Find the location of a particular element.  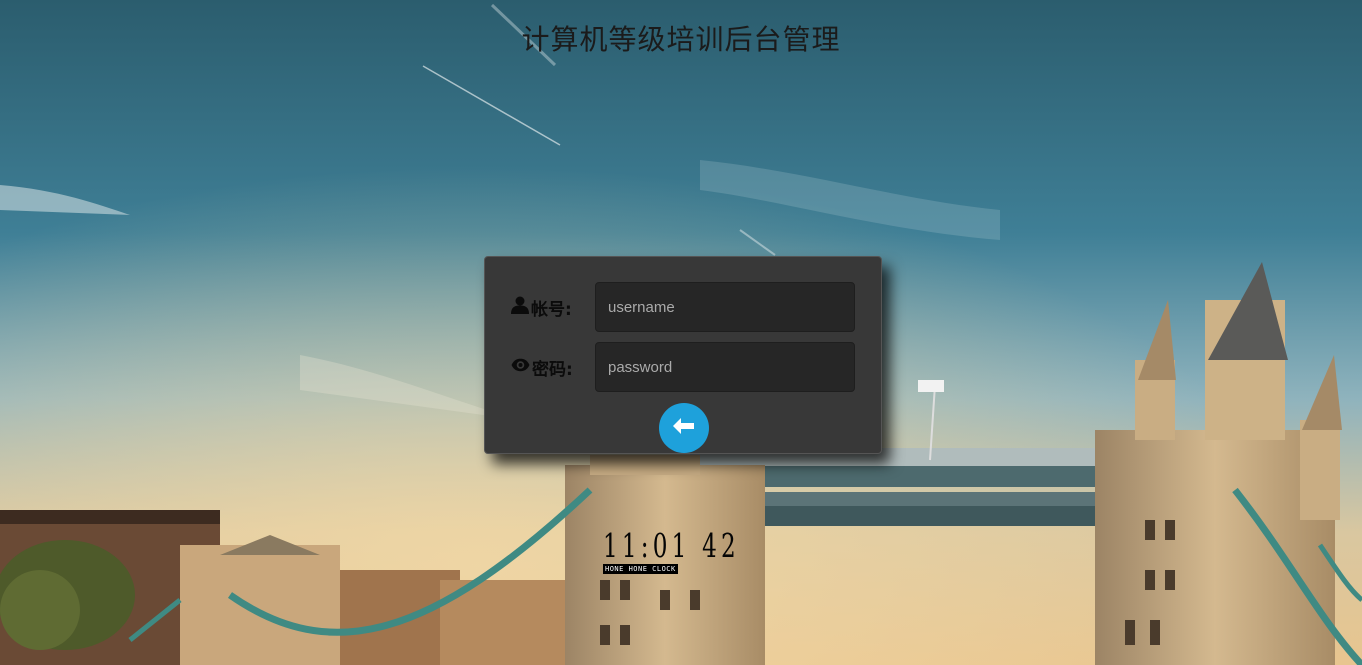

password-label-group: 密码: is located at coordinates (553, 367).